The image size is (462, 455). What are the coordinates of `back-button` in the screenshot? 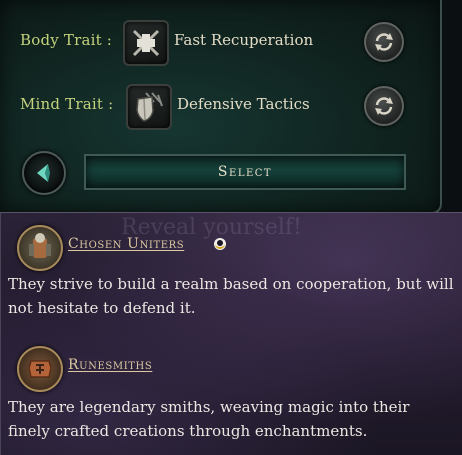 It's located at (44, 173).